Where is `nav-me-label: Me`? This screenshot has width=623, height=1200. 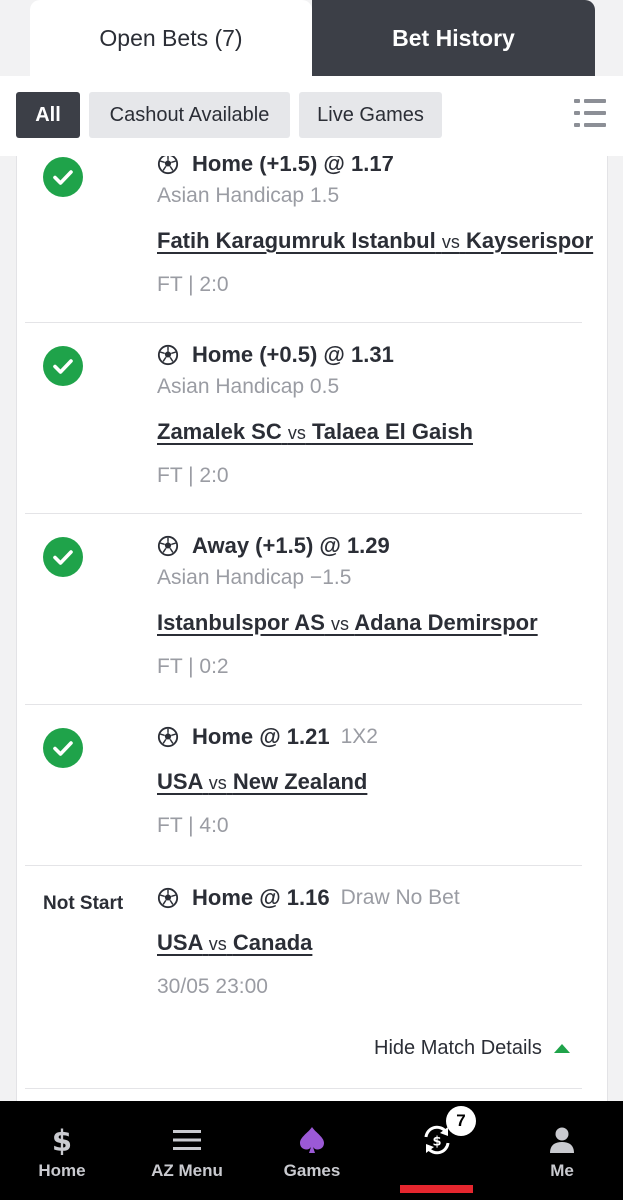
nav-me-label: Me is located at coordinates (562, 1170).